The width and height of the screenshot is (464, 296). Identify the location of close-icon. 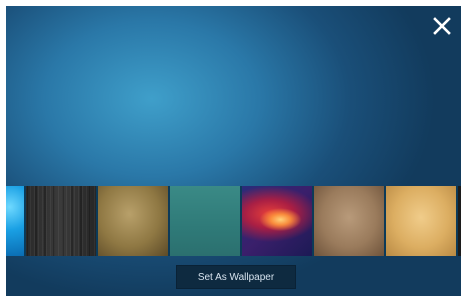
(442, 26).